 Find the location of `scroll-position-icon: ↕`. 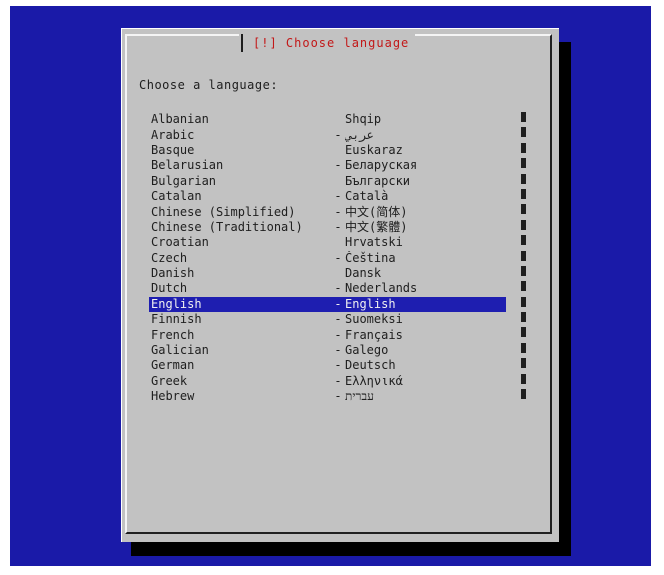

scroll-position-icon: ↕ is located at coordinates (523, 222).